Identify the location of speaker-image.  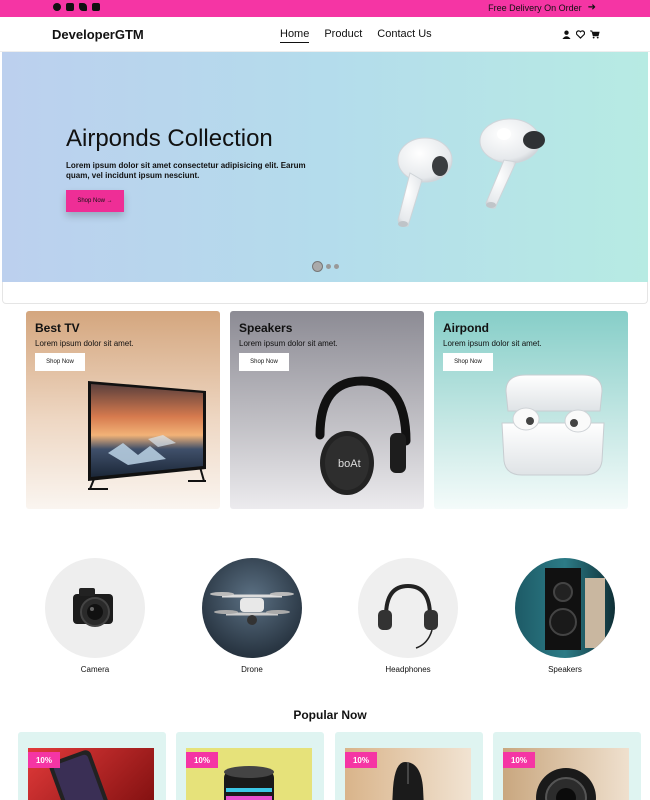
(565, 608).